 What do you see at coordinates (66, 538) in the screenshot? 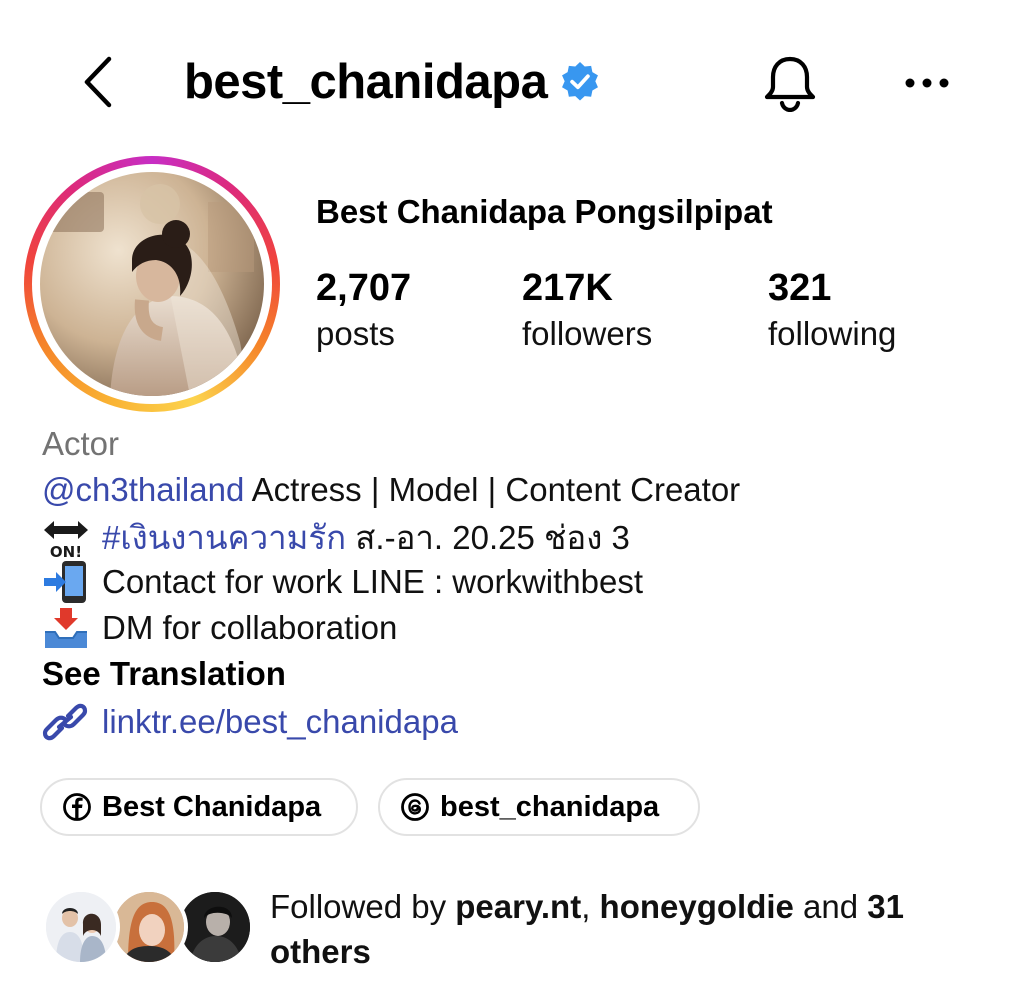
I see `on-arrow-emoji-icon: ON!` at bounding box center [66, 538].